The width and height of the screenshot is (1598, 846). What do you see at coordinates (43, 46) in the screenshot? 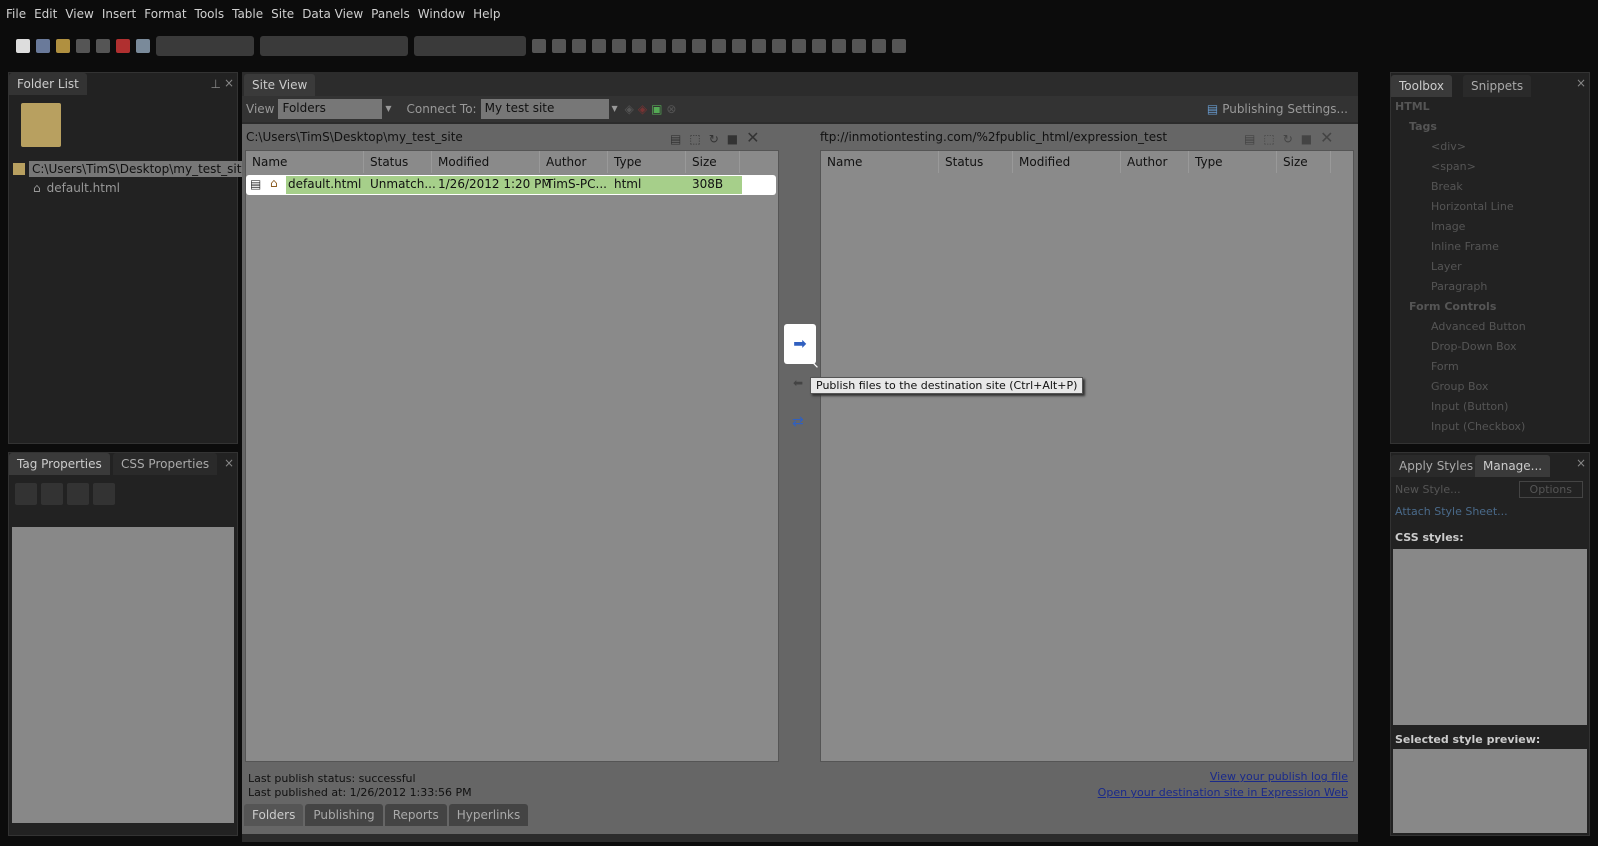
I see `page-icon` at bounding box center [43, 46].